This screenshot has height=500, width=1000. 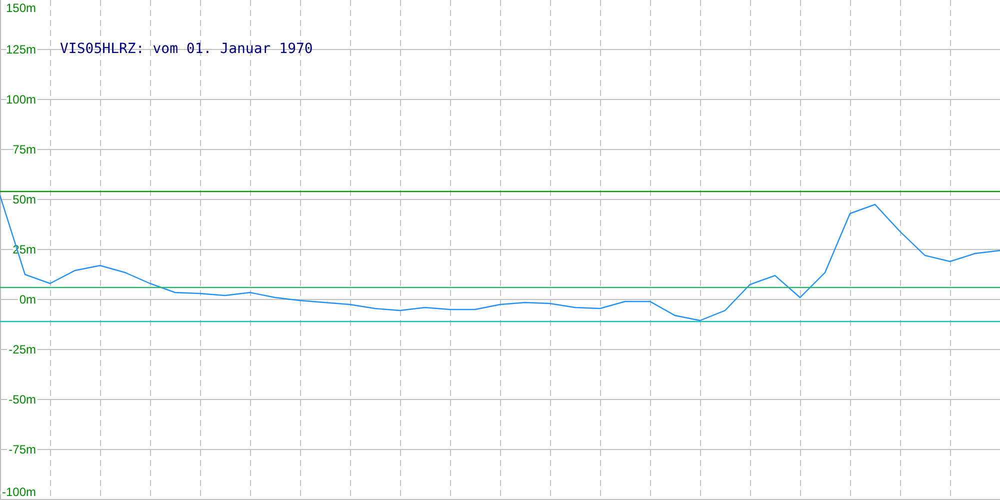 What do you see at coordinates (24, 199) in the screenshot?
I see `axis-label: 50m` at bounding box center [24, 199].